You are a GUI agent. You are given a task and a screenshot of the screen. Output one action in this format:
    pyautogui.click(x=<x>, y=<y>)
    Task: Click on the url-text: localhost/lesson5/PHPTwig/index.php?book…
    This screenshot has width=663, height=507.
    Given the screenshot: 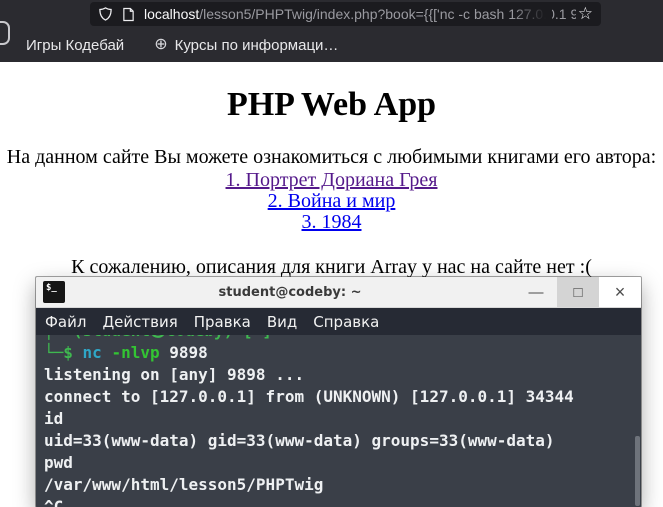 What is the action you would take?
    pyautogui.click(x=360, y=14)
    